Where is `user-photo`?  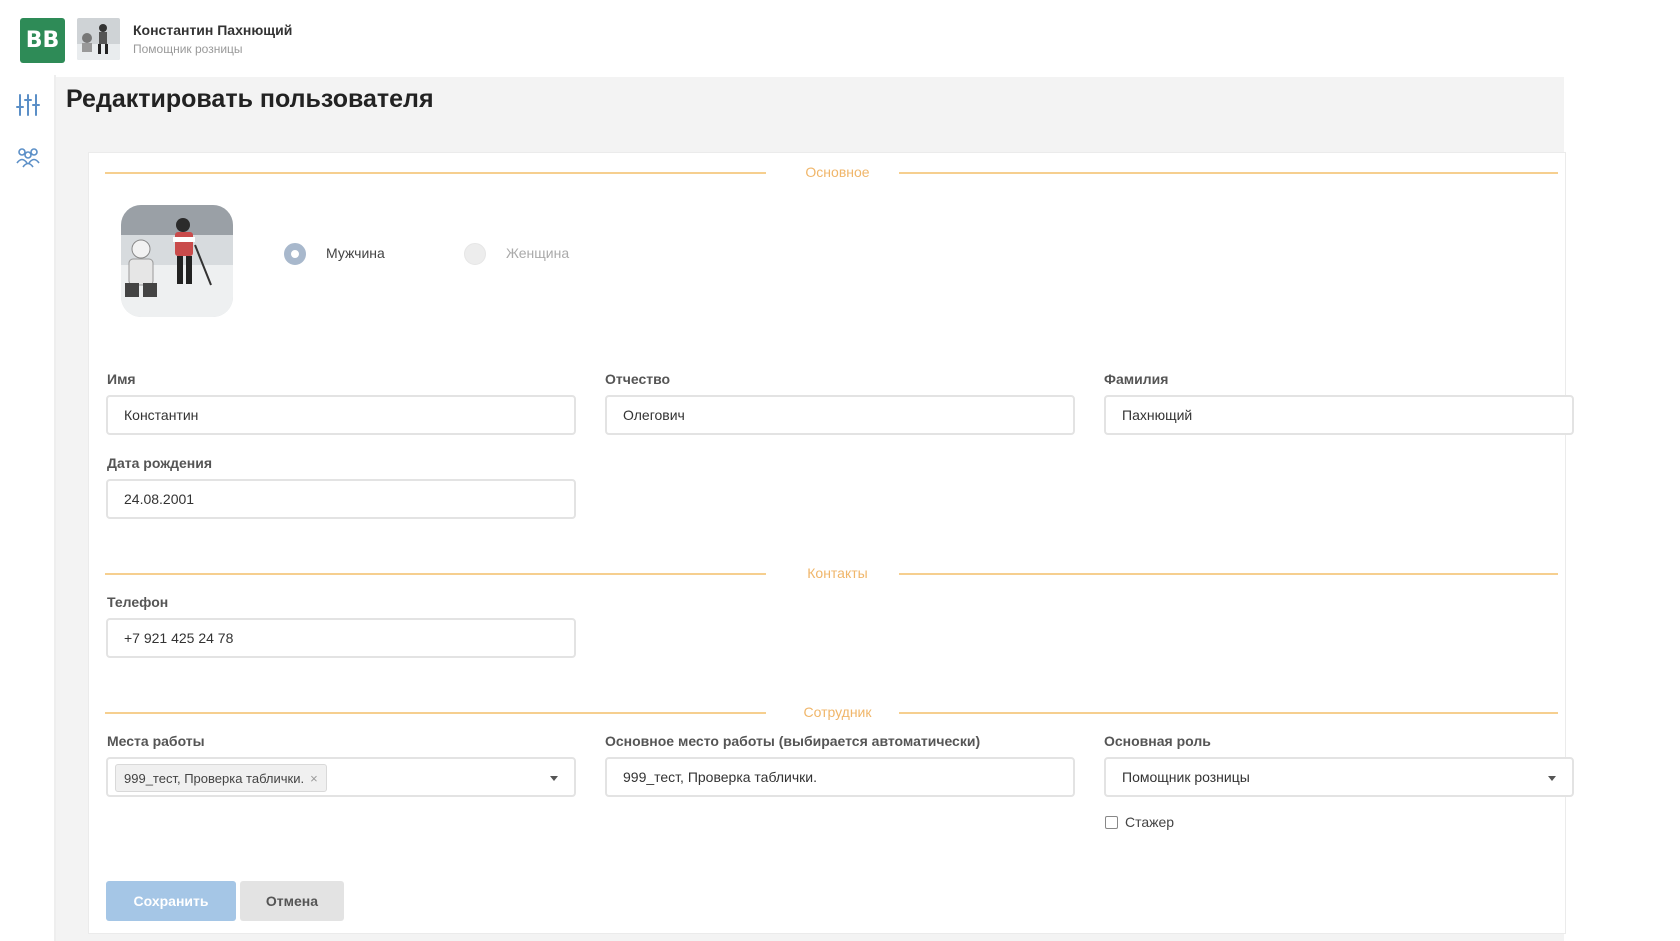 user-photo is located at coordinates (177, 261).